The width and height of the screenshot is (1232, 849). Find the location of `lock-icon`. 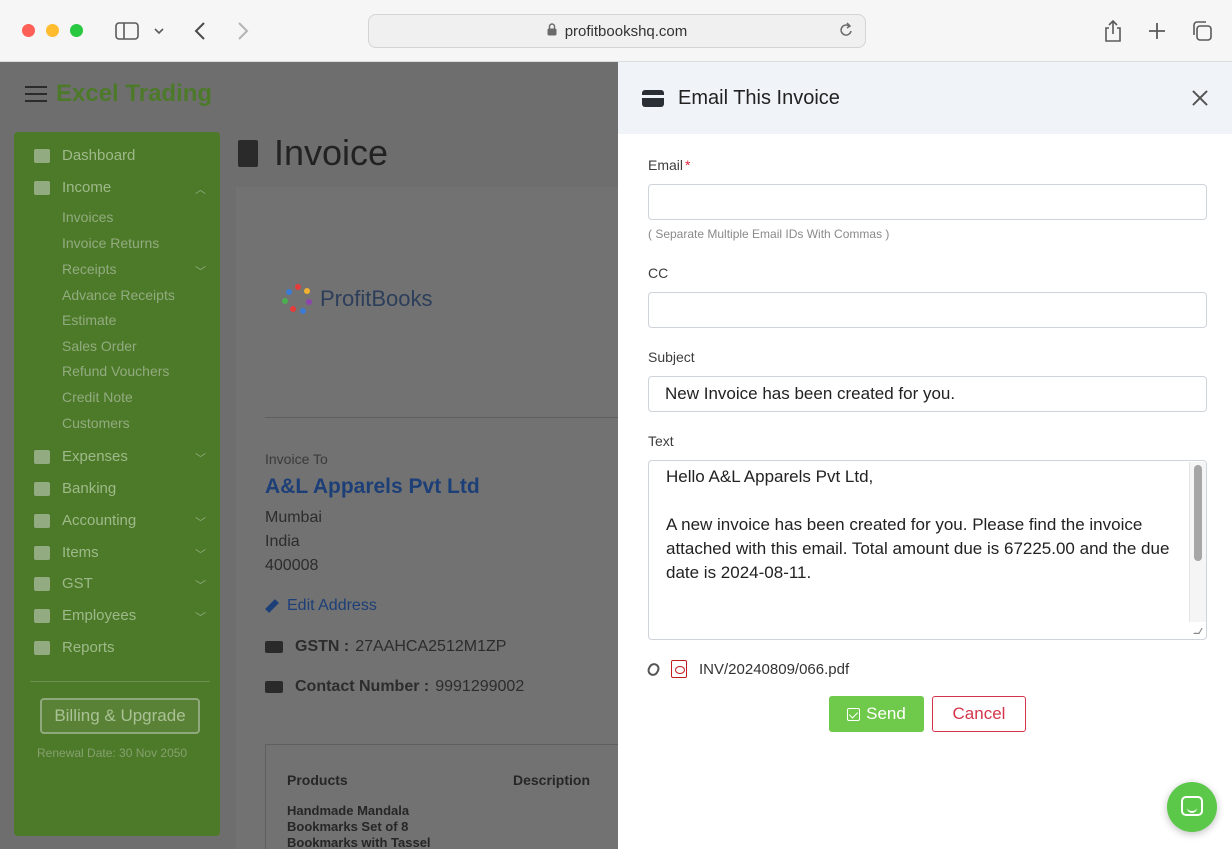

lock-icon is located at coordinates (552, 31).